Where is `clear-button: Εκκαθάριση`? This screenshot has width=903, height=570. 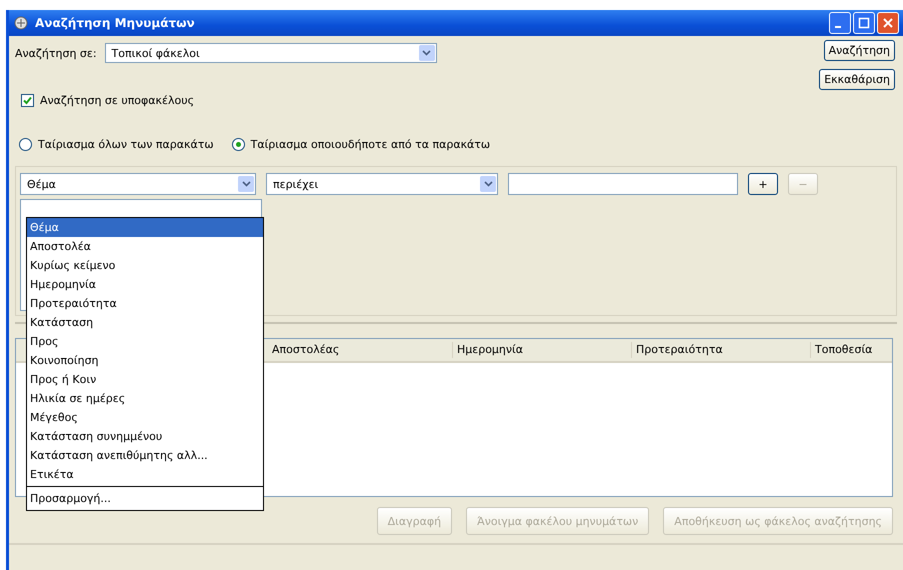
clear-button: Εκκαθάριση is located at coordinates (857, 79).